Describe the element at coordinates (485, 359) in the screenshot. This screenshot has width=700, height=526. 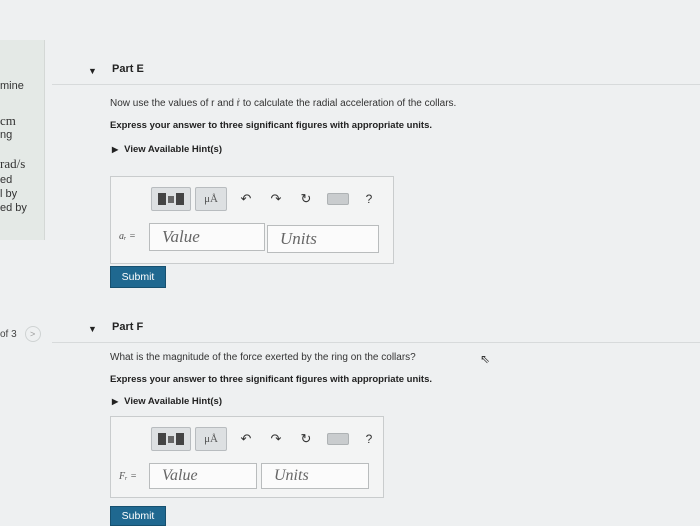
I see `mouse-cursor-icon: ⇖` at that location.